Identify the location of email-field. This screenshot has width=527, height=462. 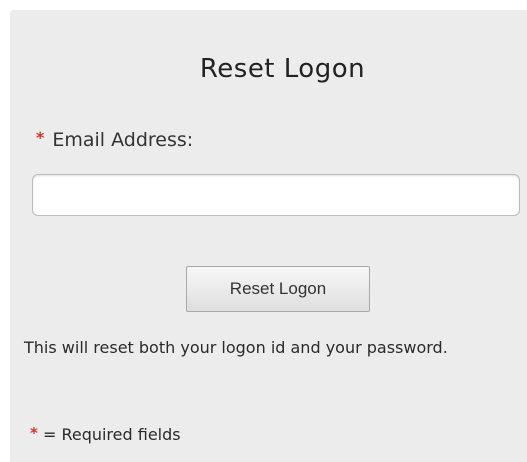
(276, 195).